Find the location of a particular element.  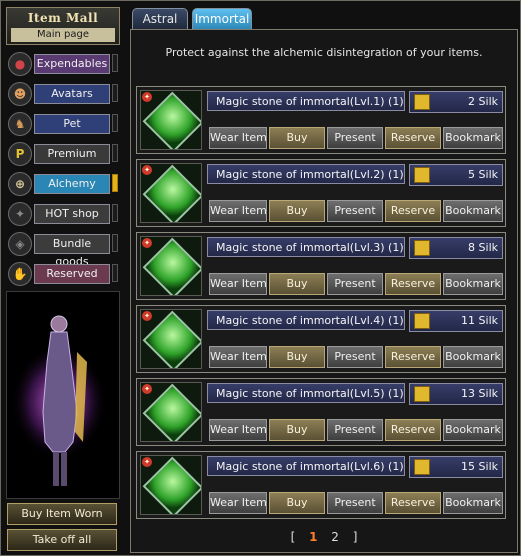

pet-icon: ♞ is located at coordinates (20, 124).